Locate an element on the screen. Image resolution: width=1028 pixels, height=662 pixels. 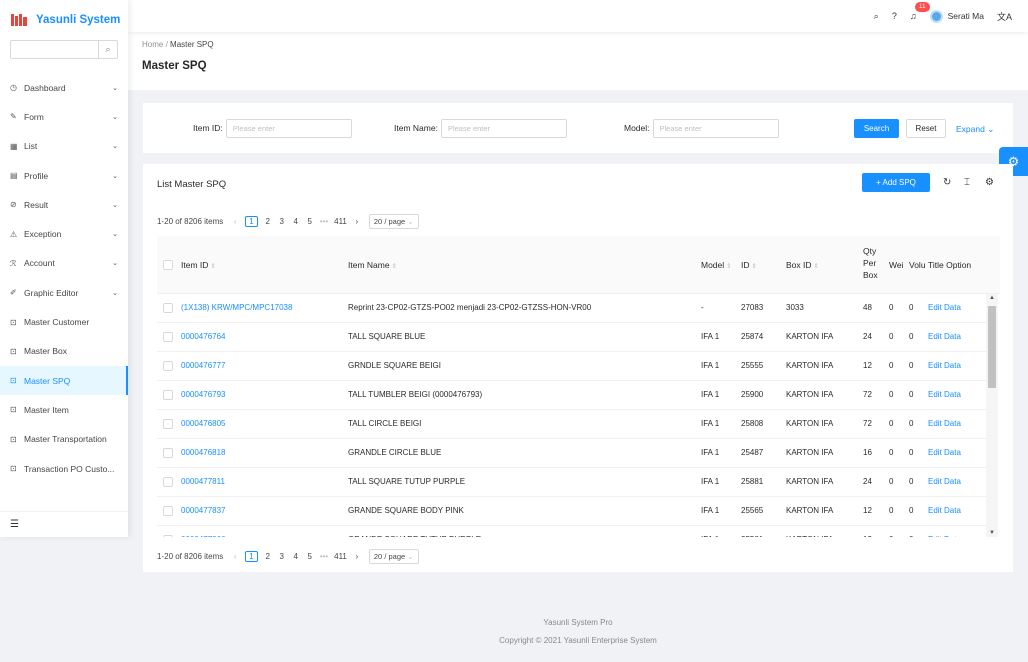
cell-item-id: 0000476777 is located at coordinates (203, 365).